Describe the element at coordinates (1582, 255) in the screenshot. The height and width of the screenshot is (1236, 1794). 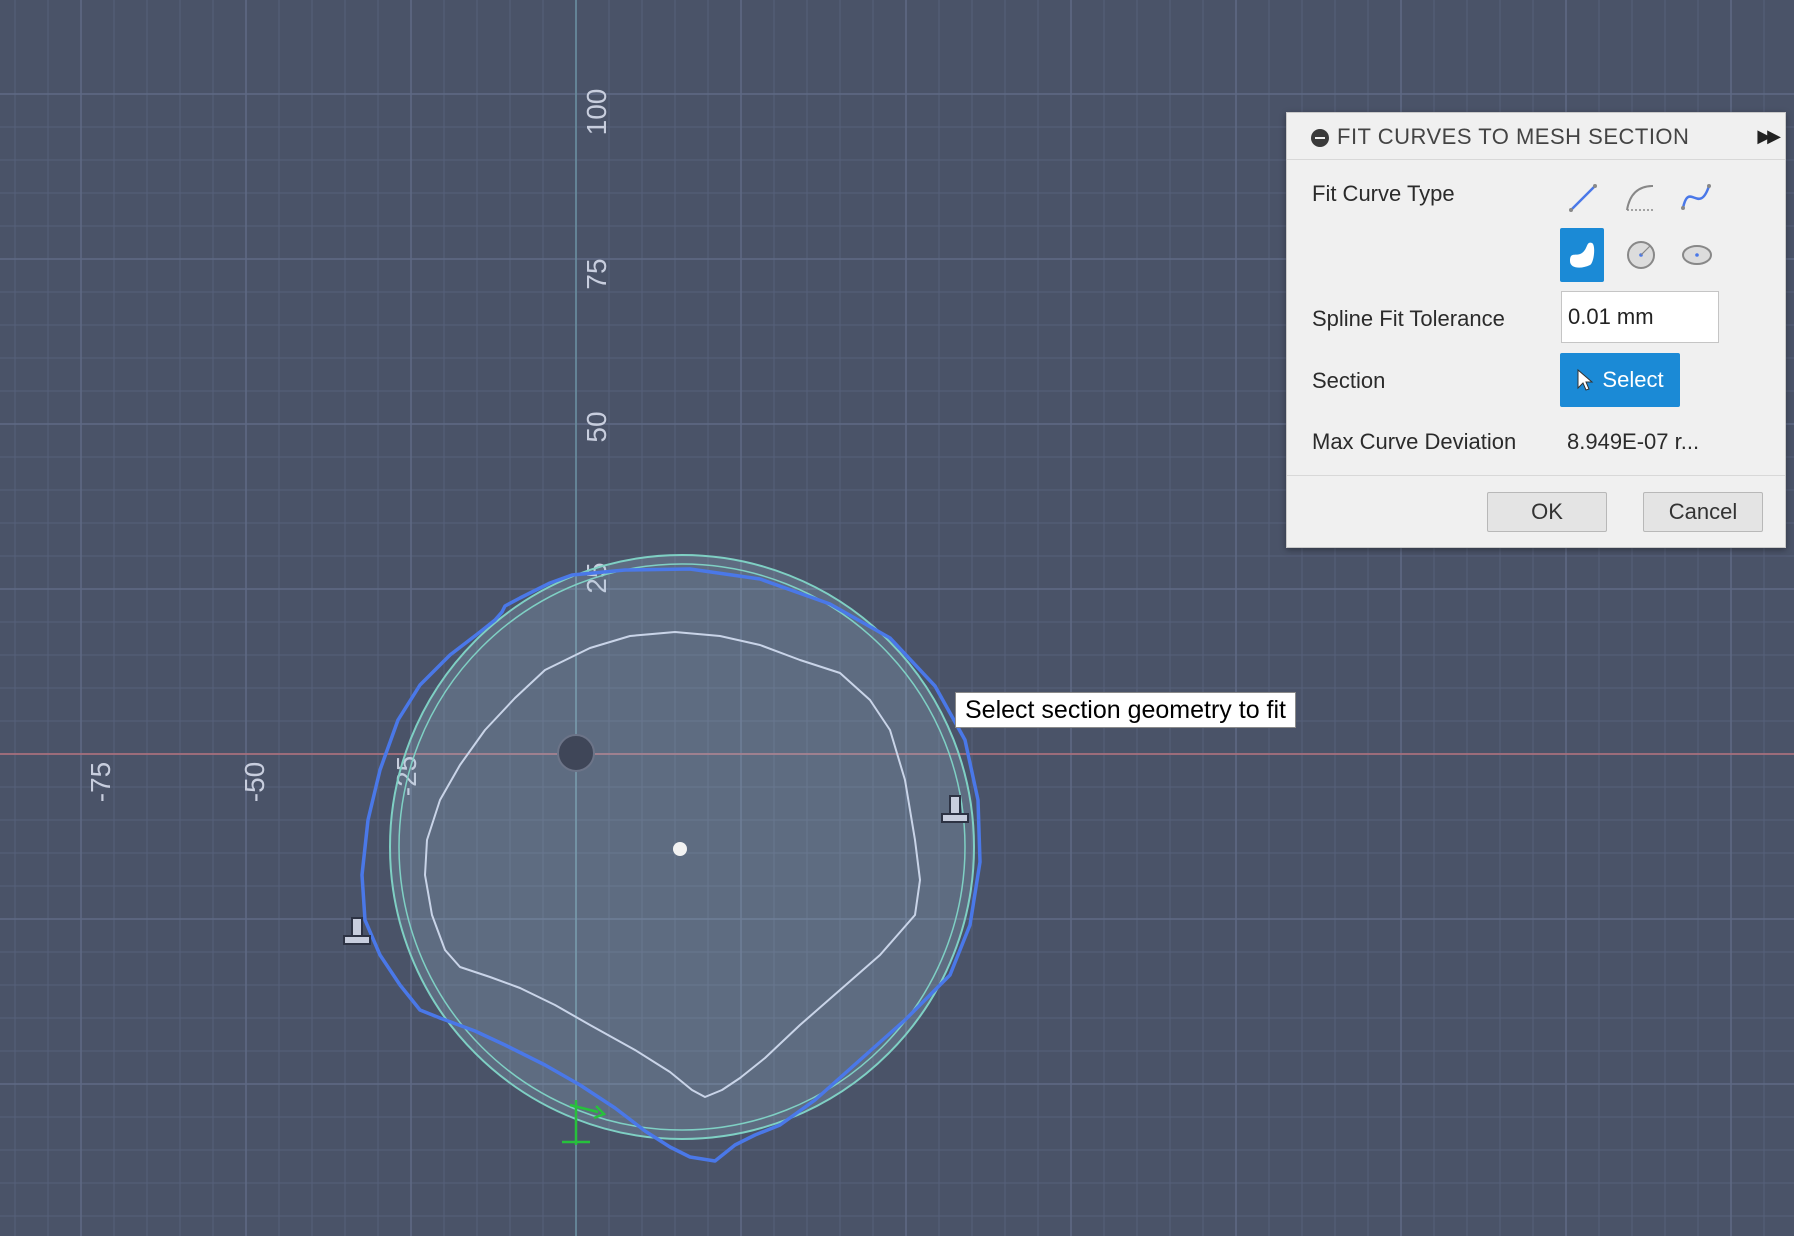
I see `closed-spline-fit-icon` at that location.